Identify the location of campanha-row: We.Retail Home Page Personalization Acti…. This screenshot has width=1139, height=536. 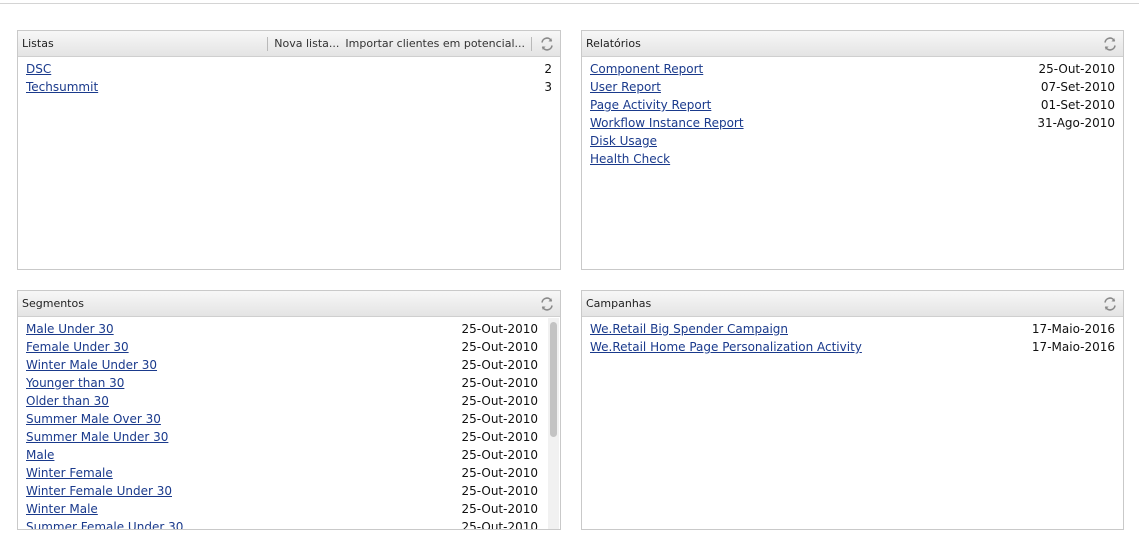
(852, 347).